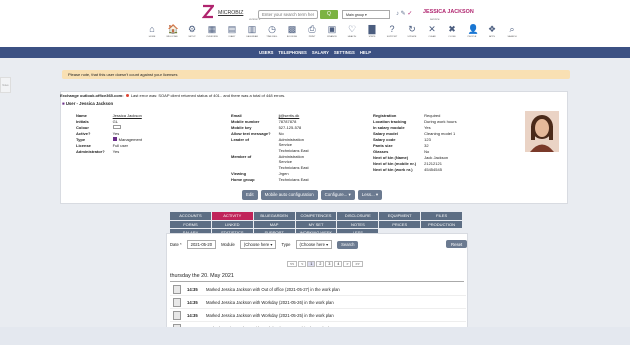 This screenshot has height=345, width=630. What do you see at coordinates (372, 37) in the screenshot?
I see `toolbar-item-label: STATS` at bounding box center [372, 37].